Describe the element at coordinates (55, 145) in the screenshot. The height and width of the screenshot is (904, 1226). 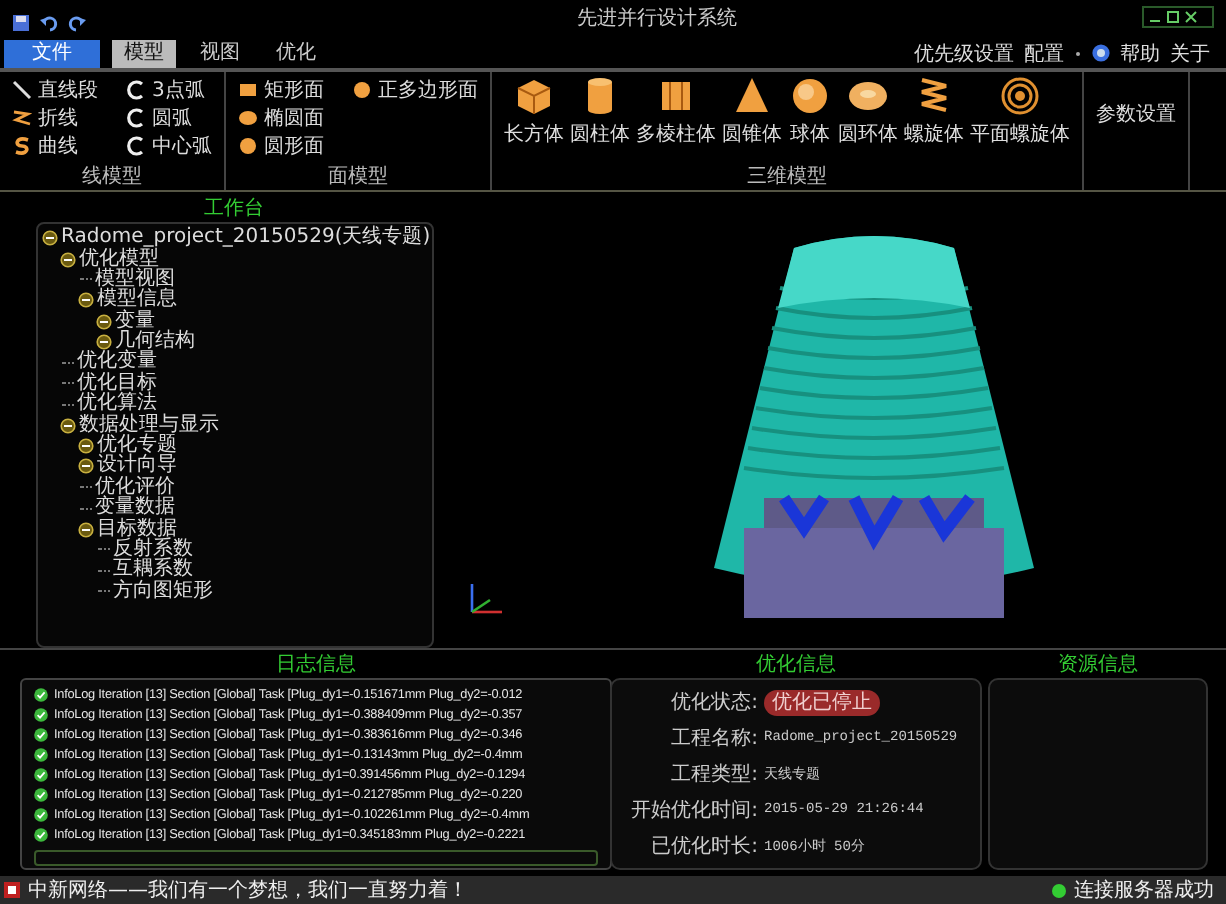
I see `ribbon-button: 曲线` at that location.